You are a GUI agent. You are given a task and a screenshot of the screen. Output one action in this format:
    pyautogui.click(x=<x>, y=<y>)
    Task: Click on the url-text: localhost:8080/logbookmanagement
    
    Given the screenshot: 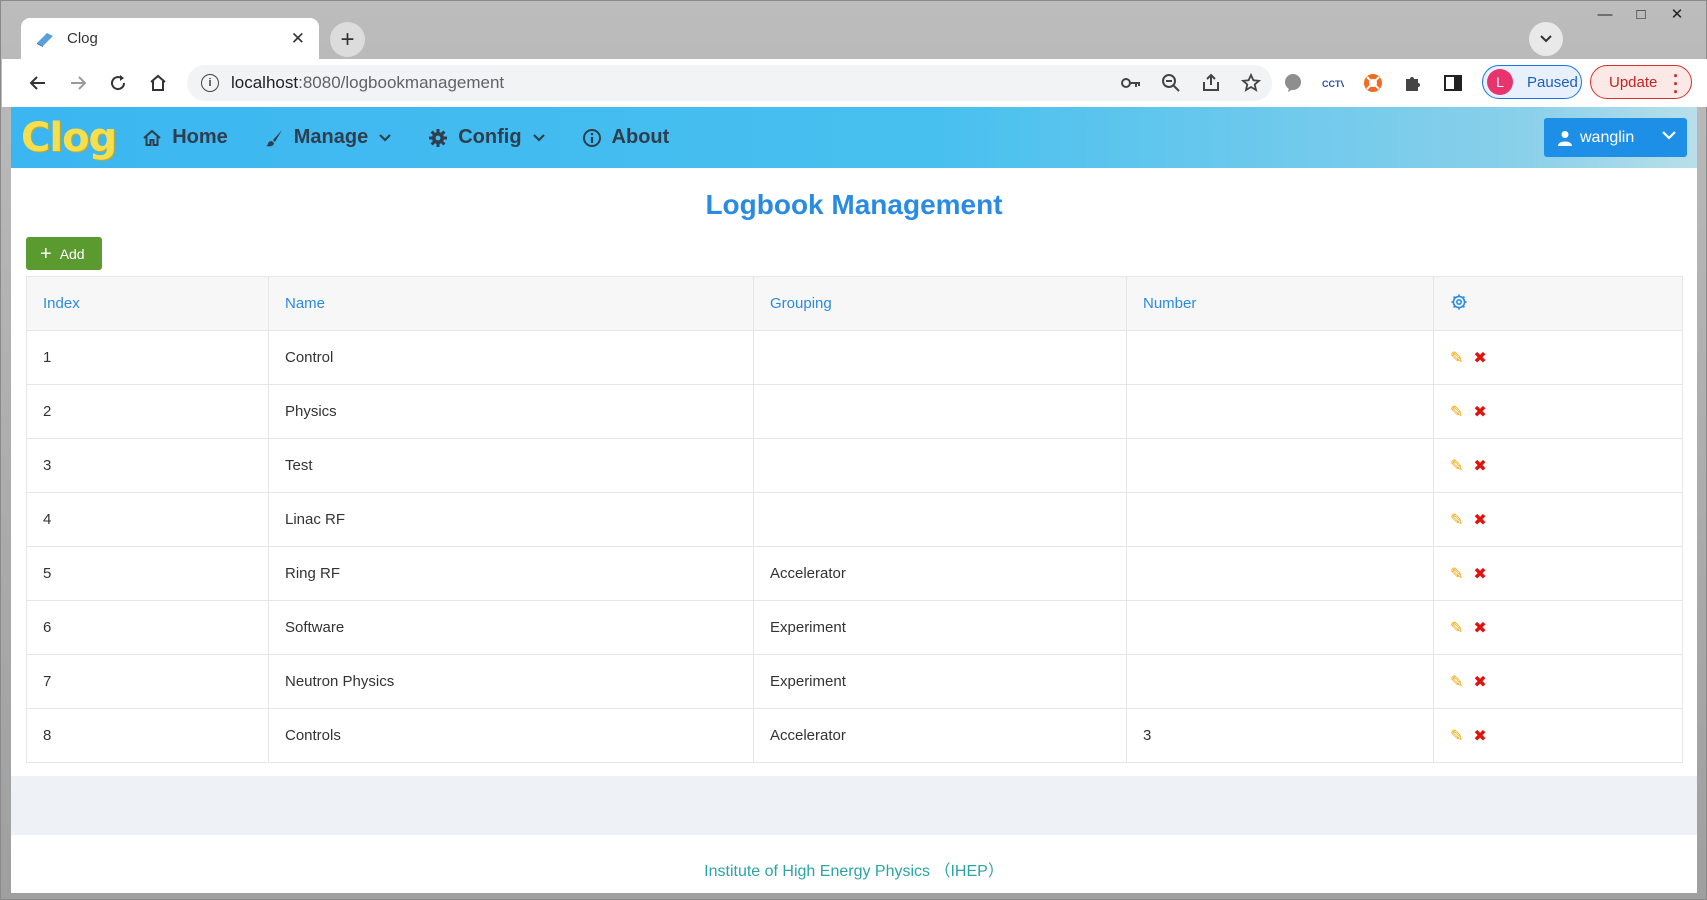 What is the action you would take?
    pyautogui.click(x=367, y=83)
    